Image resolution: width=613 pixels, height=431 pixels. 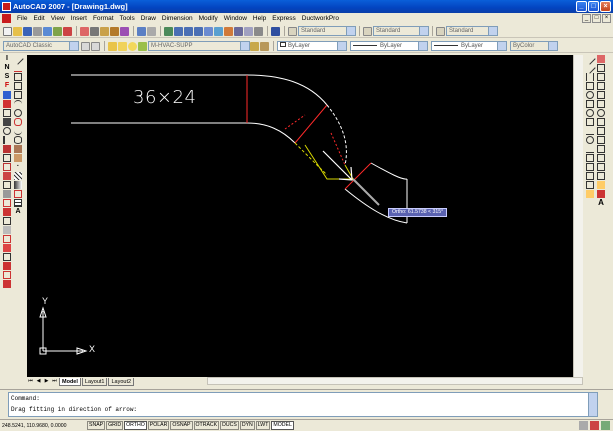 What do you see at coordinates (95, 46) in the screenshot?
I see `workspace-save-icon` at bounding box center [95, 46].